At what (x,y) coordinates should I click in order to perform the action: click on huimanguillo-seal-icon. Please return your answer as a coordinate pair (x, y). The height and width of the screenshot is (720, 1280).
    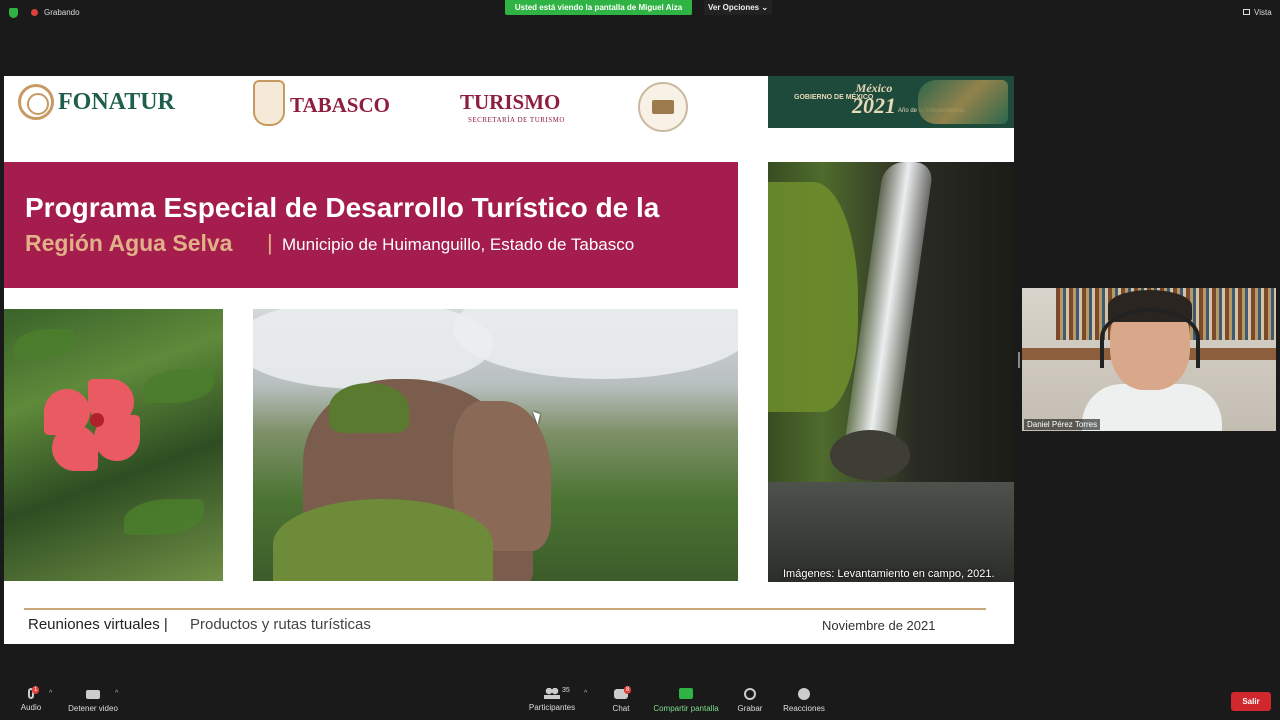
    Looking at the image, I should click on (663, 107).